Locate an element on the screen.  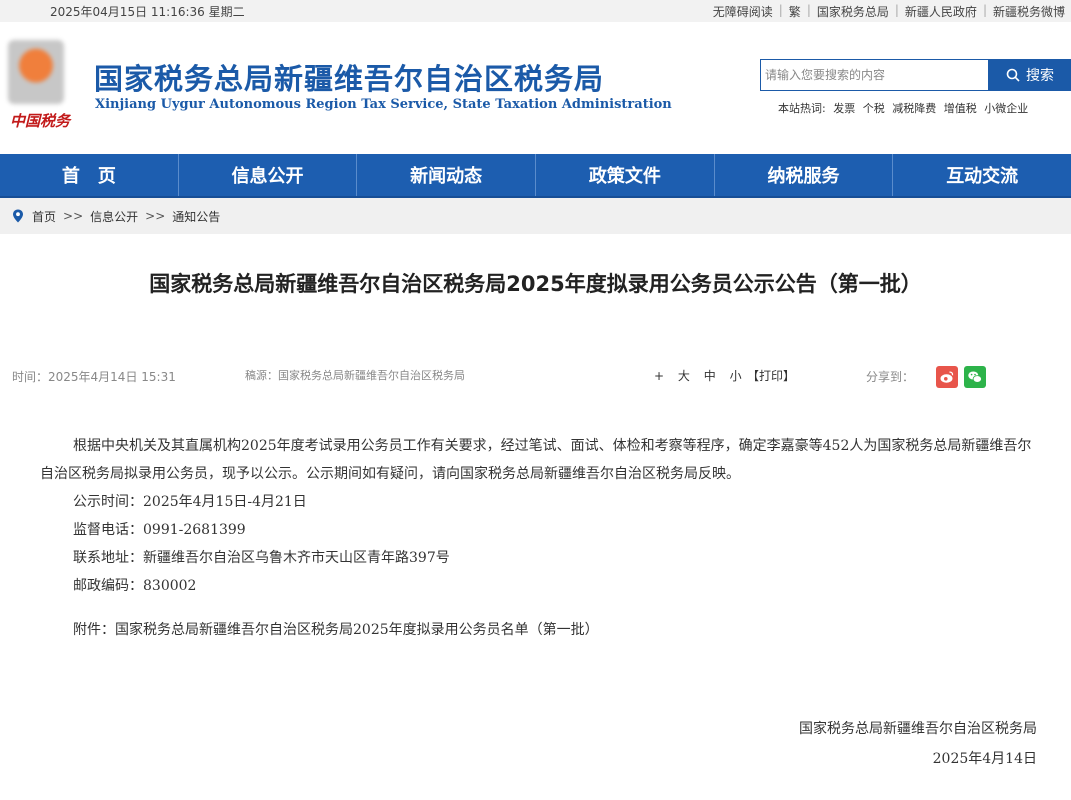
print-button: 【打印】 is located at coordinates (771, 375).